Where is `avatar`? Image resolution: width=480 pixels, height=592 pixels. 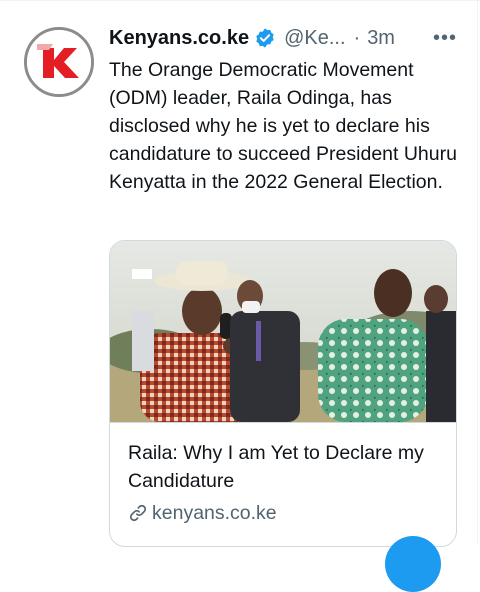 avatar is located at coordinates (59, 62).